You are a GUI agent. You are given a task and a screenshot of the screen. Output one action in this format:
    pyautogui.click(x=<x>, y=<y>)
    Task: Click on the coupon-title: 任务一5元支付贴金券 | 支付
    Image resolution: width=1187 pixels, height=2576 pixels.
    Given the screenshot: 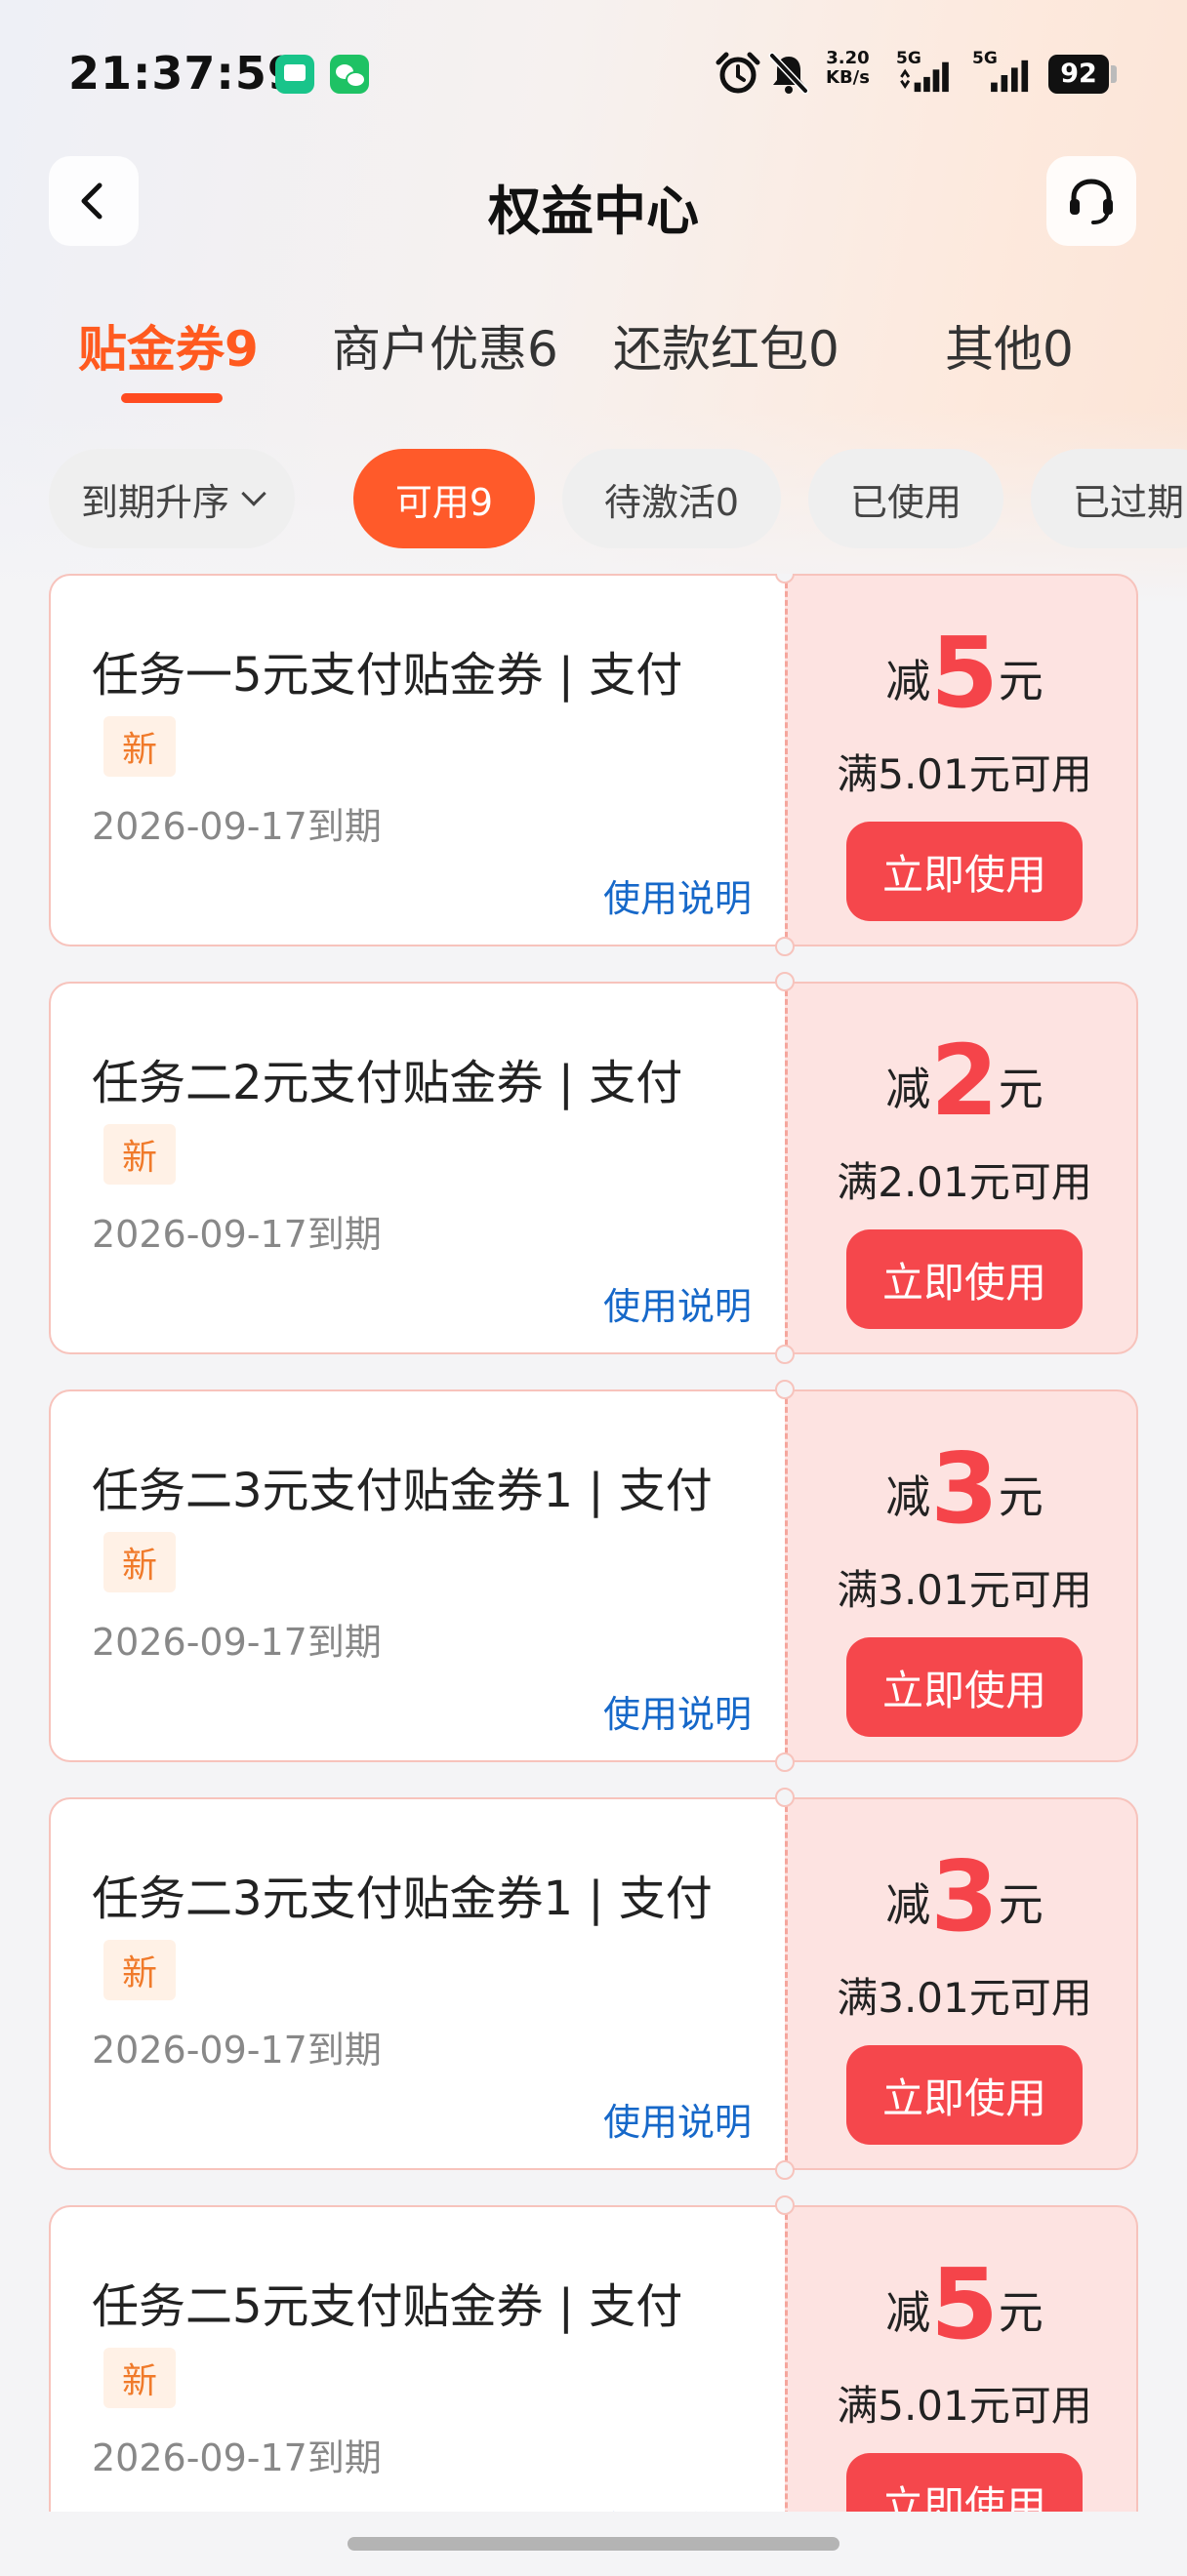 What is the action you would take?
    pyautogui.click(x=387, y=675)
    